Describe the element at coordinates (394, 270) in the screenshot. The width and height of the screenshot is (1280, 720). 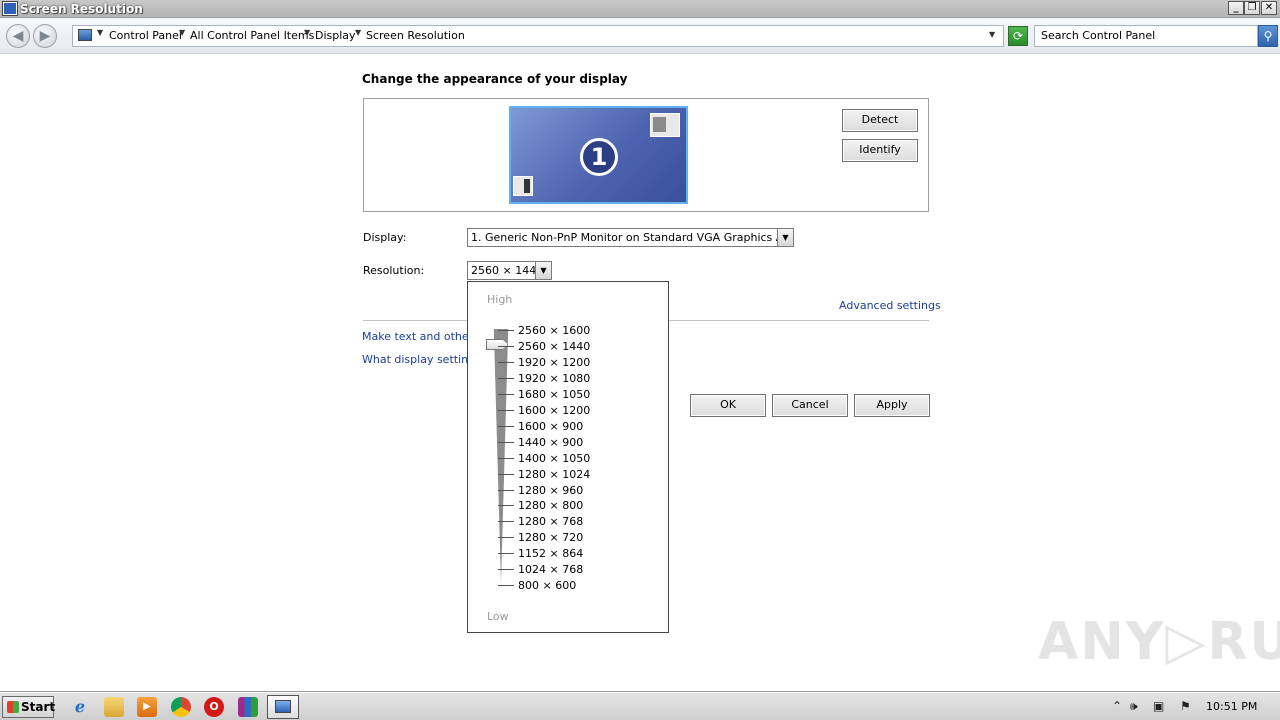
I see `resolution-label: Resolution:` at that location.